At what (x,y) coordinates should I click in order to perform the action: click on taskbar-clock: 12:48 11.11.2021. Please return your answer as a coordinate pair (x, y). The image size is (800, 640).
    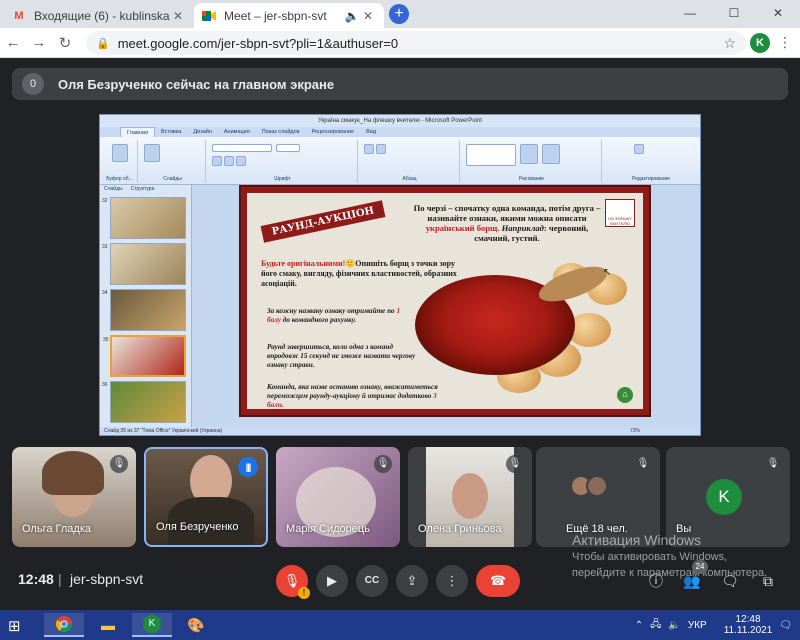
    Looking at the image, I should click on (745, 625).